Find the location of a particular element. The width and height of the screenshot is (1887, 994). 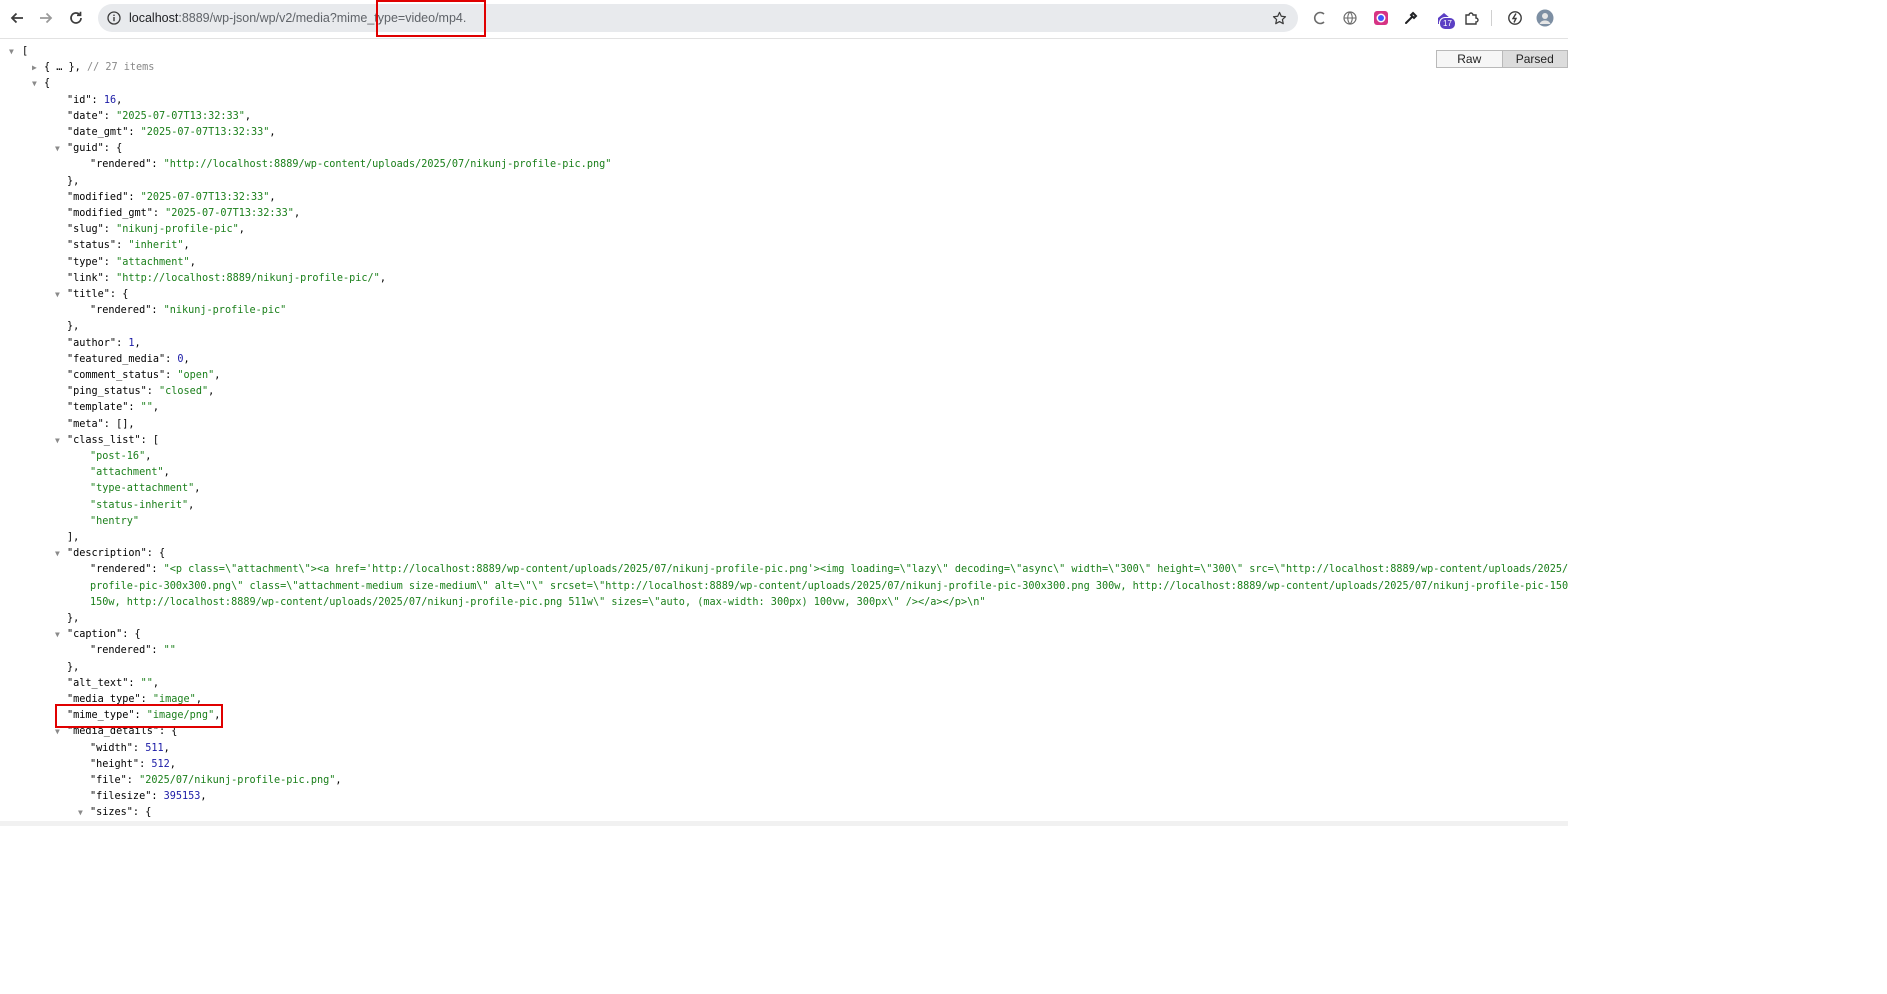

json-line: "modified": "2025-07-07T13:32:33", is located at coordinates (171, 197).